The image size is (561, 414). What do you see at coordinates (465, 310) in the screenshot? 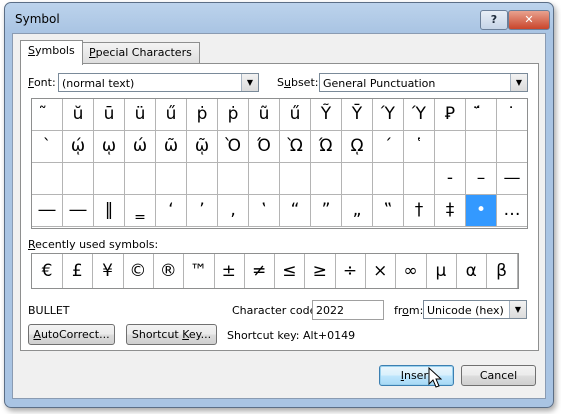
I see `from-value: Unicode (hex)` at bounding box center [465, 310].